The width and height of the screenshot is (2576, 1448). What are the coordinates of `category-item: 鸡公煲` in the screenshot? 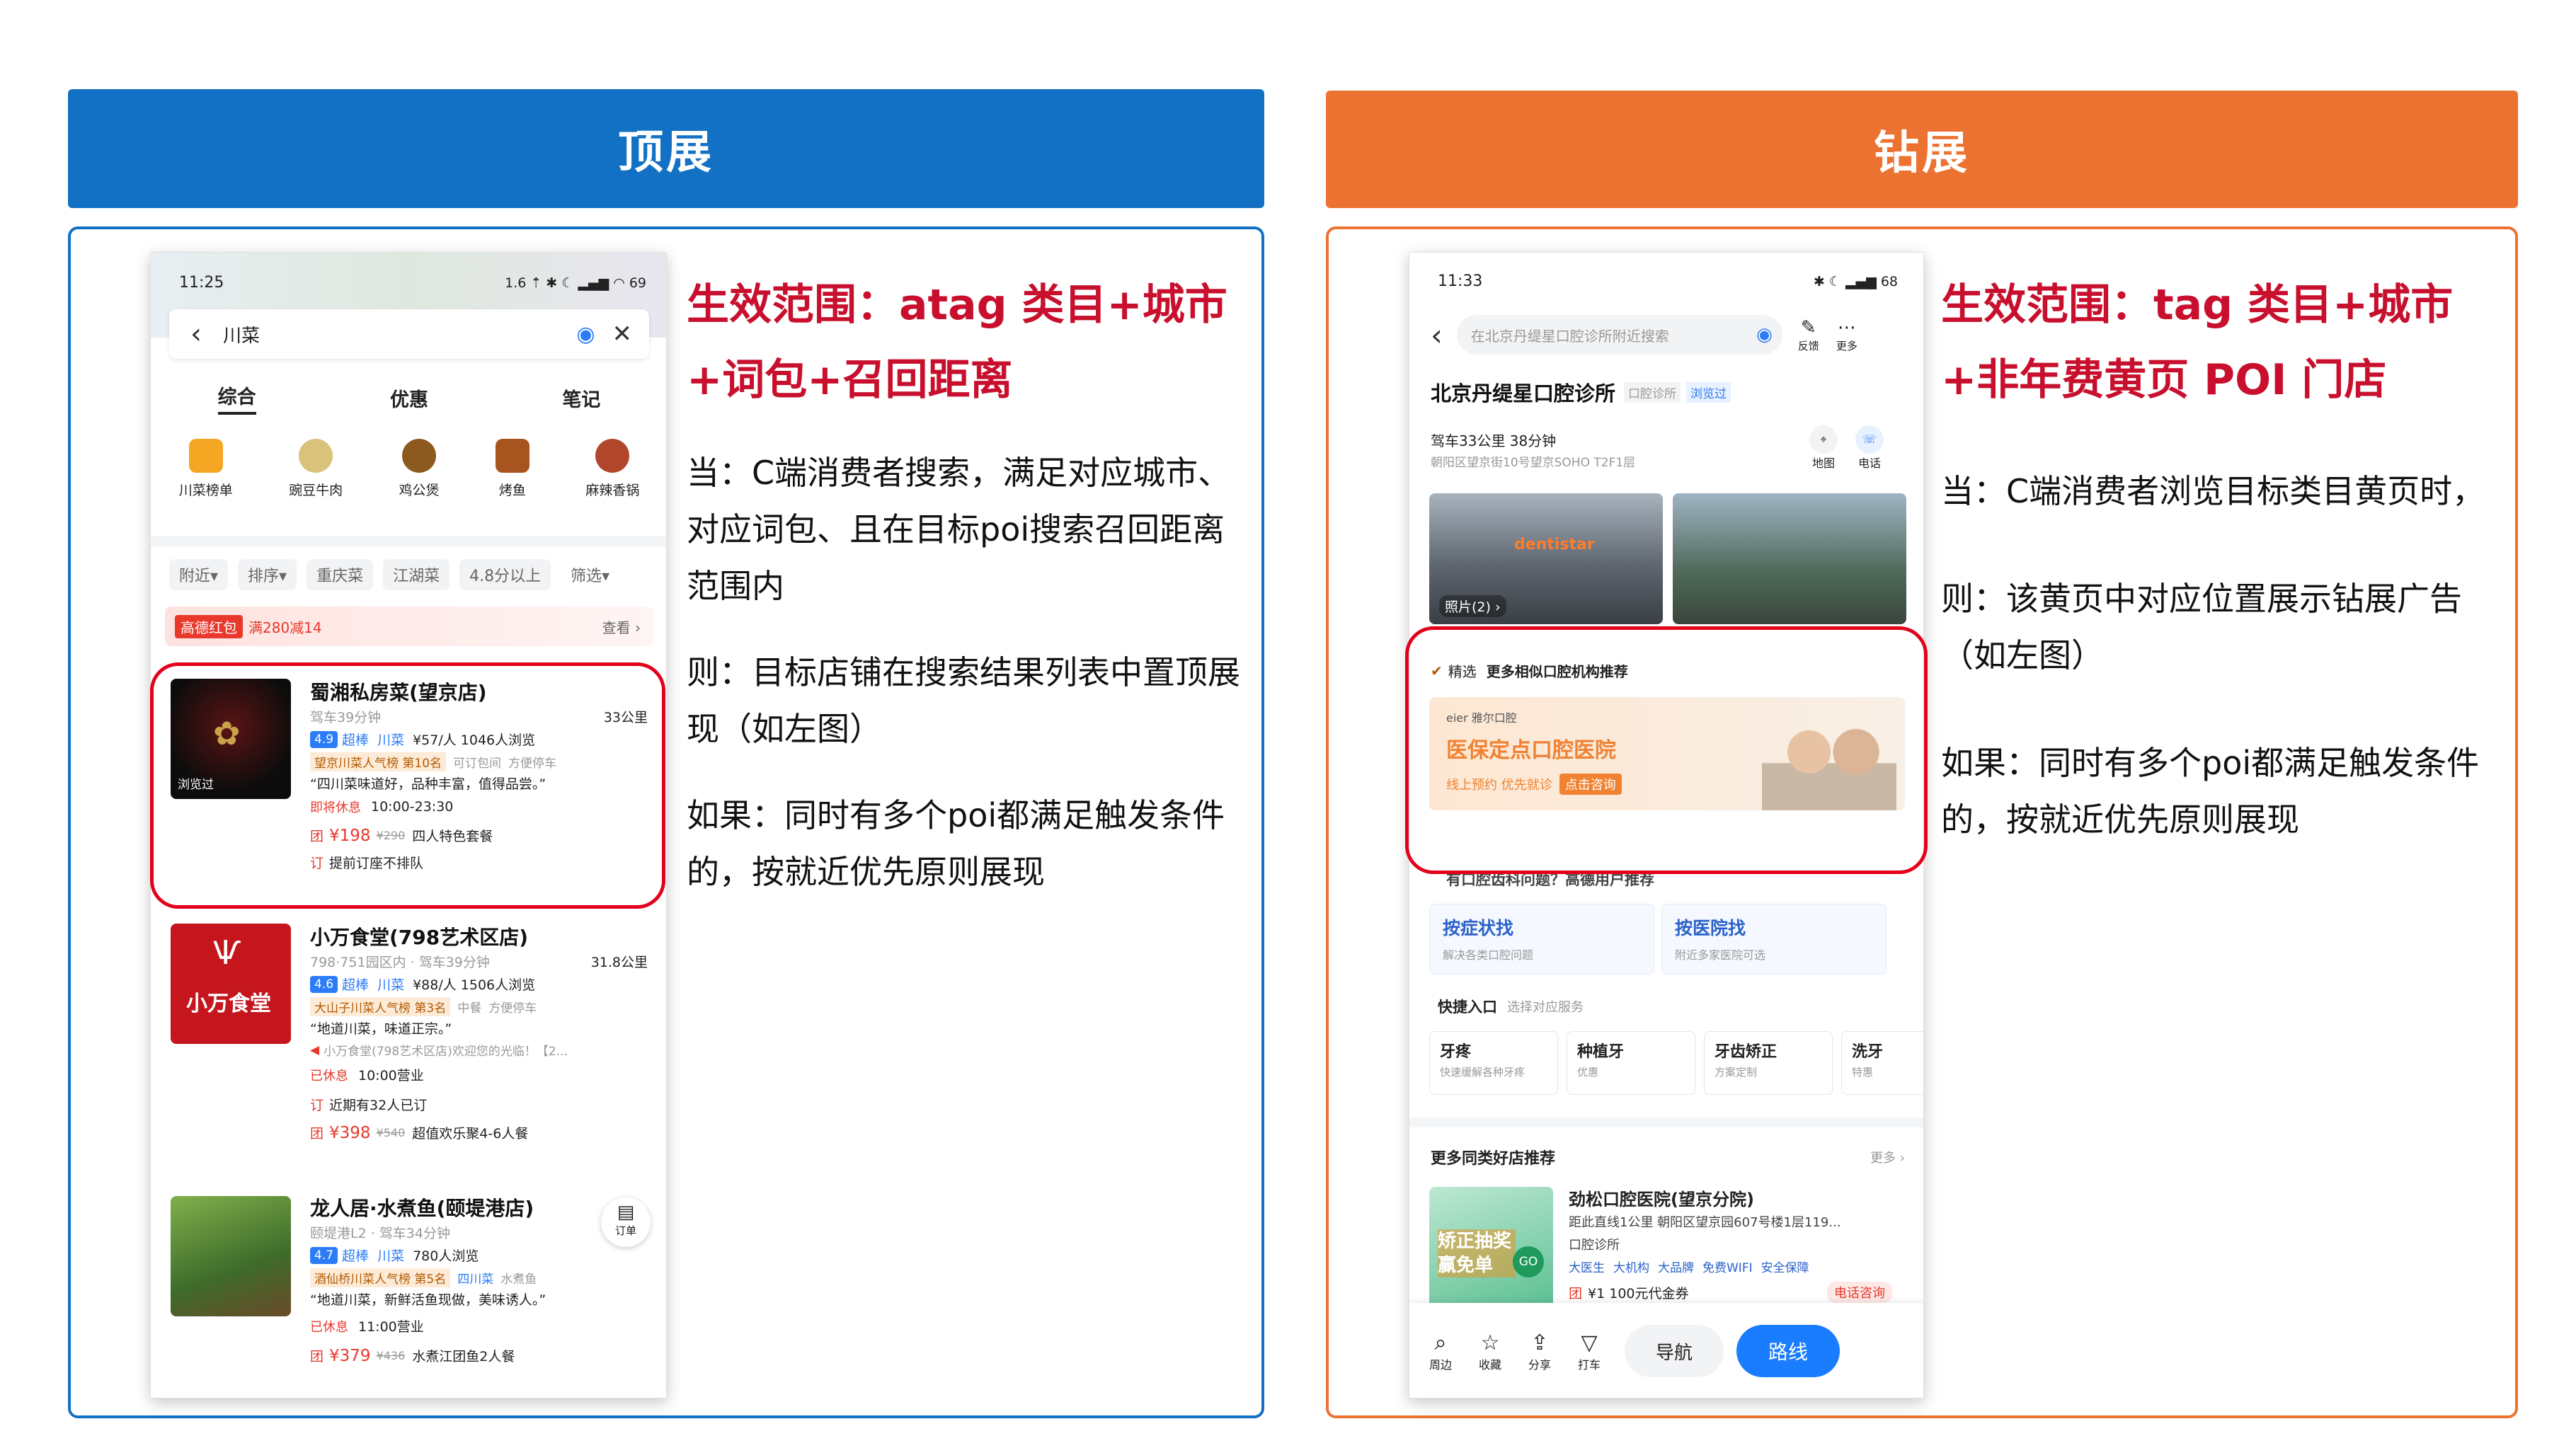 It's located at (419, 469).